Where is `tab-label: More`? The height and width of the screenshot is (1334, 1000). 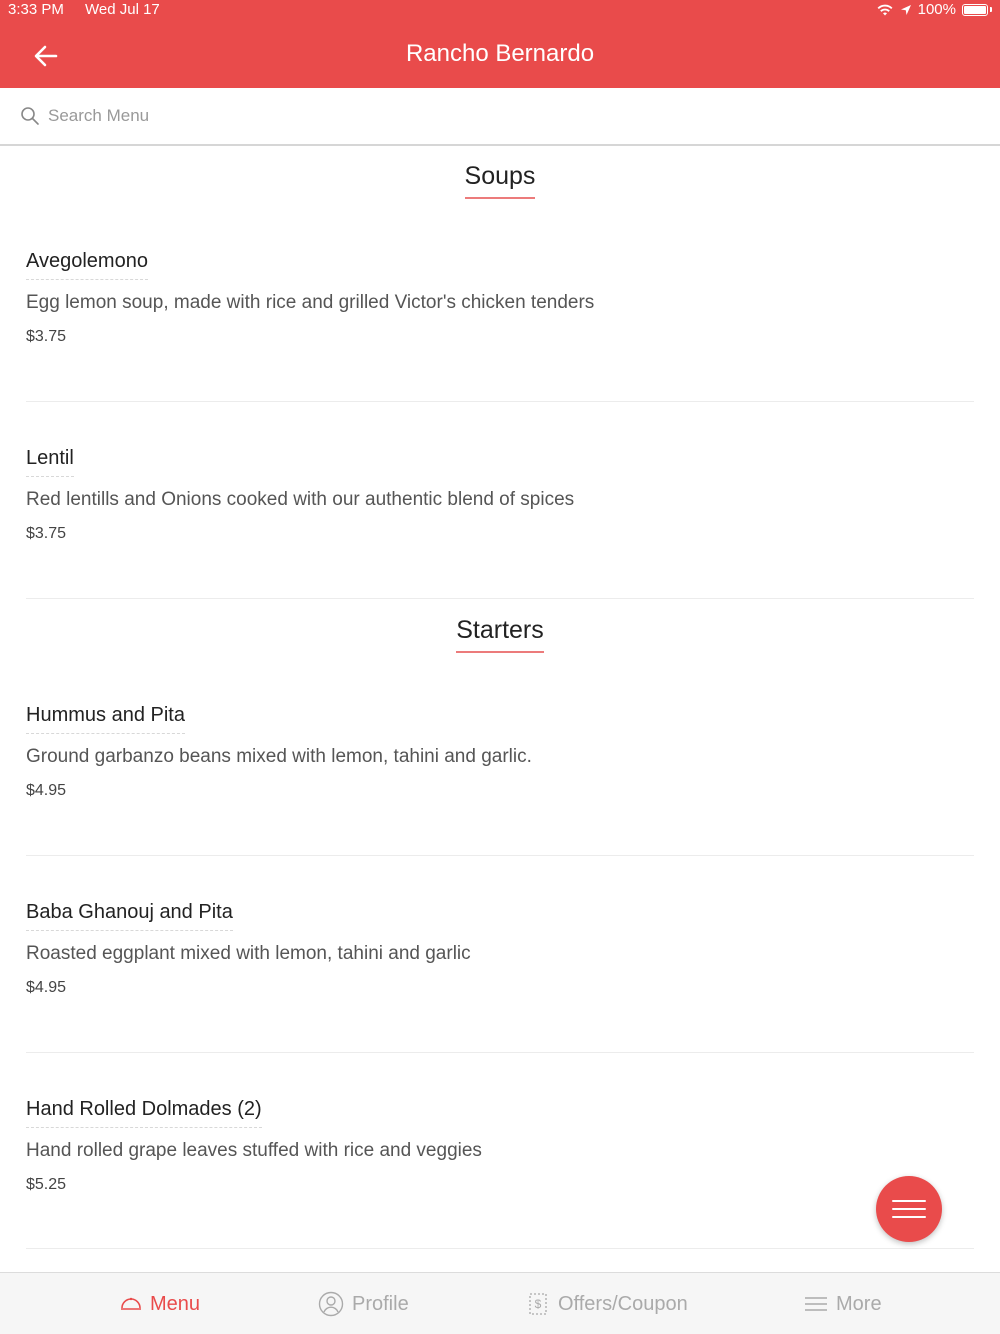 tab-label: More is located at coordinates (859, 1303).